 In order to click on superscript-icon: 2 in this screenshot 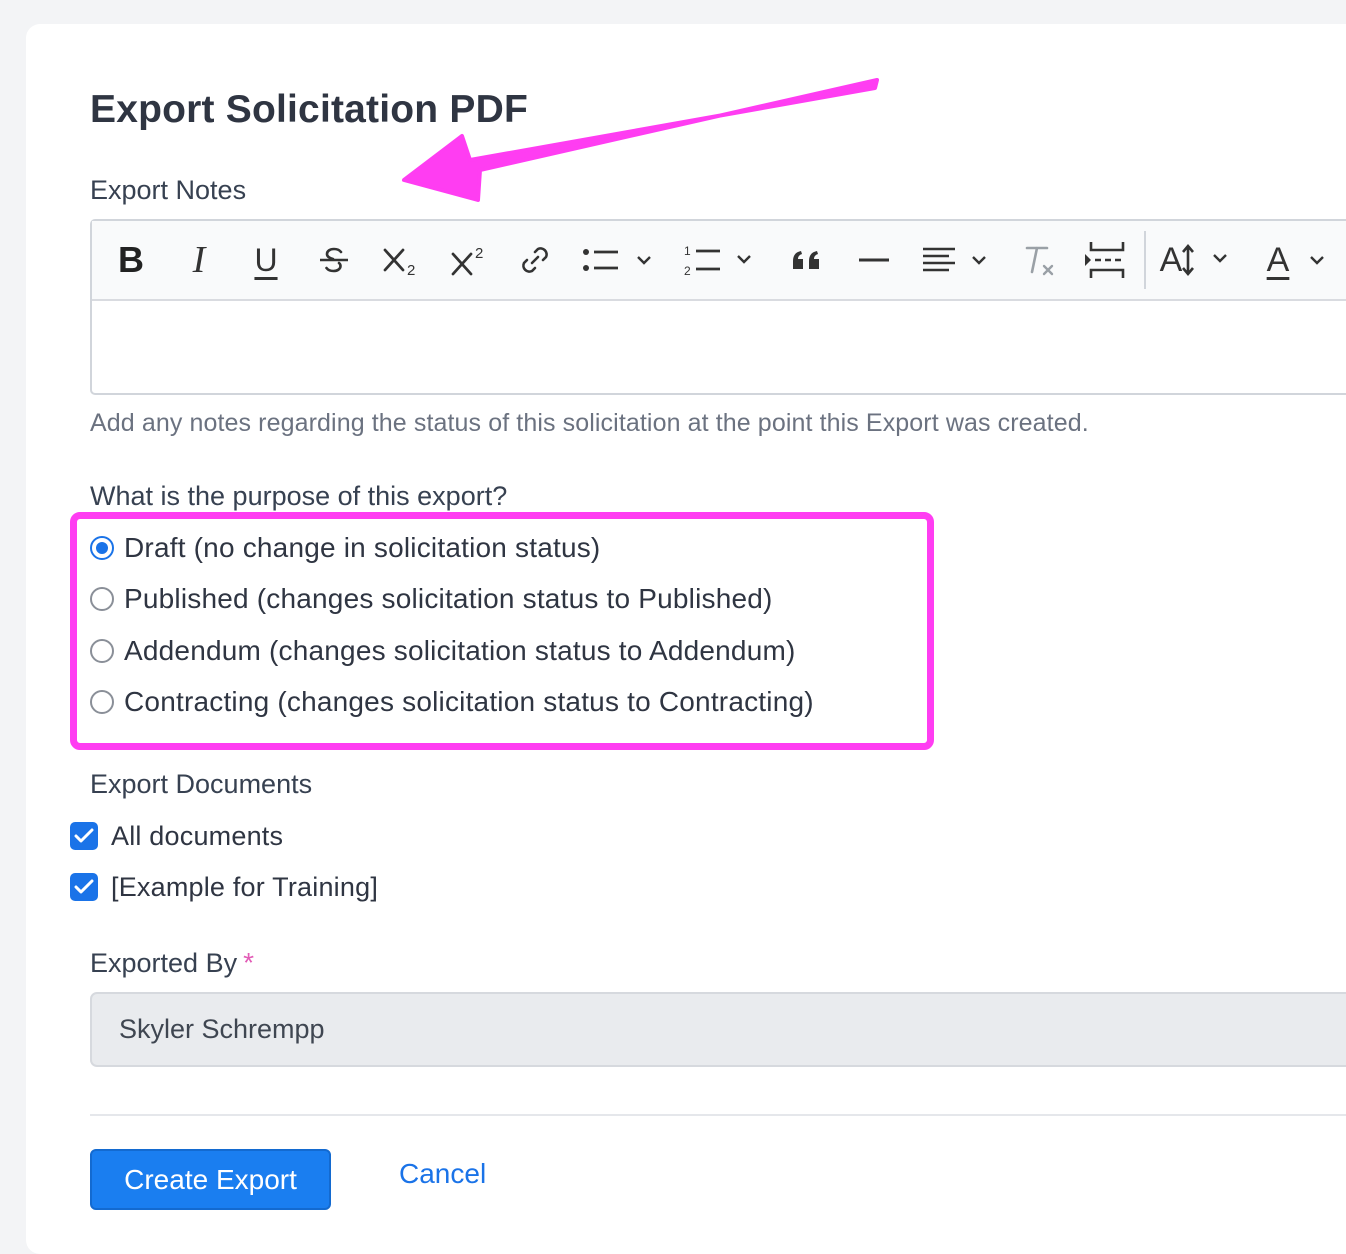, I will do `click(469, 260)`.